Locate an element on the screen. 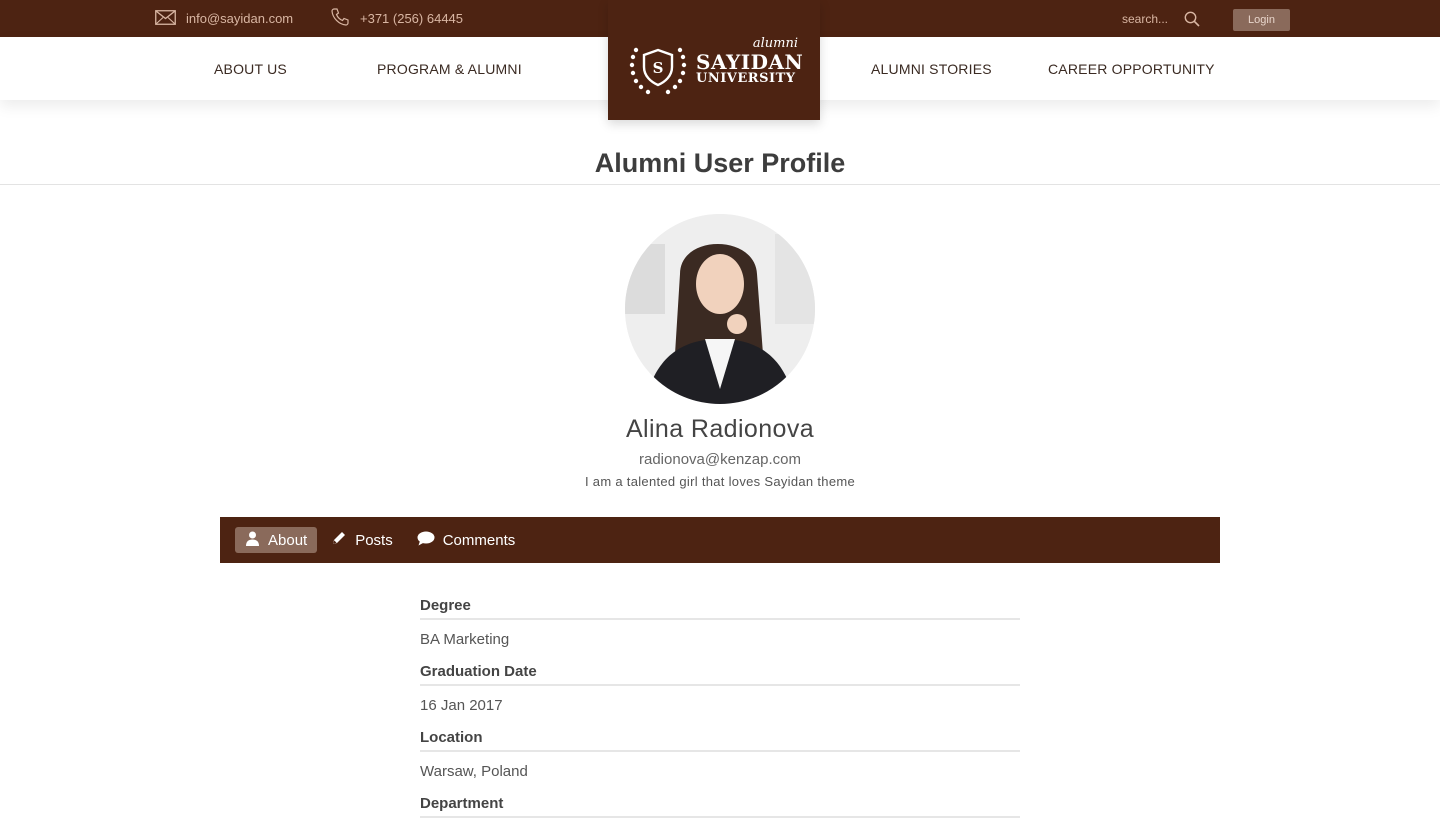 Image resolution: width=1440 pixels, height=821 pixels. avatar is located at coordinates (720, 309).